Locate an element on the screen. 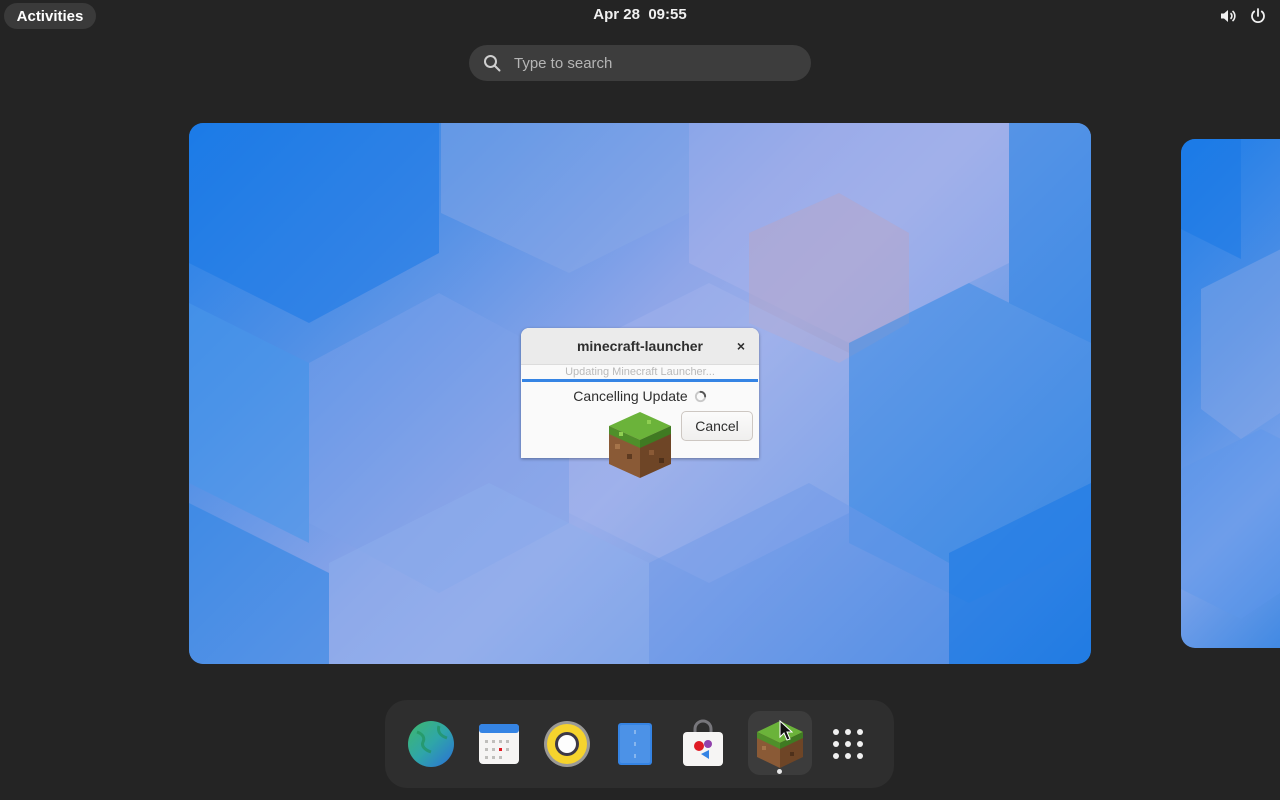 This screenshot has width=1280, height=800. close-icon: × is located at coordinates (741, 346).